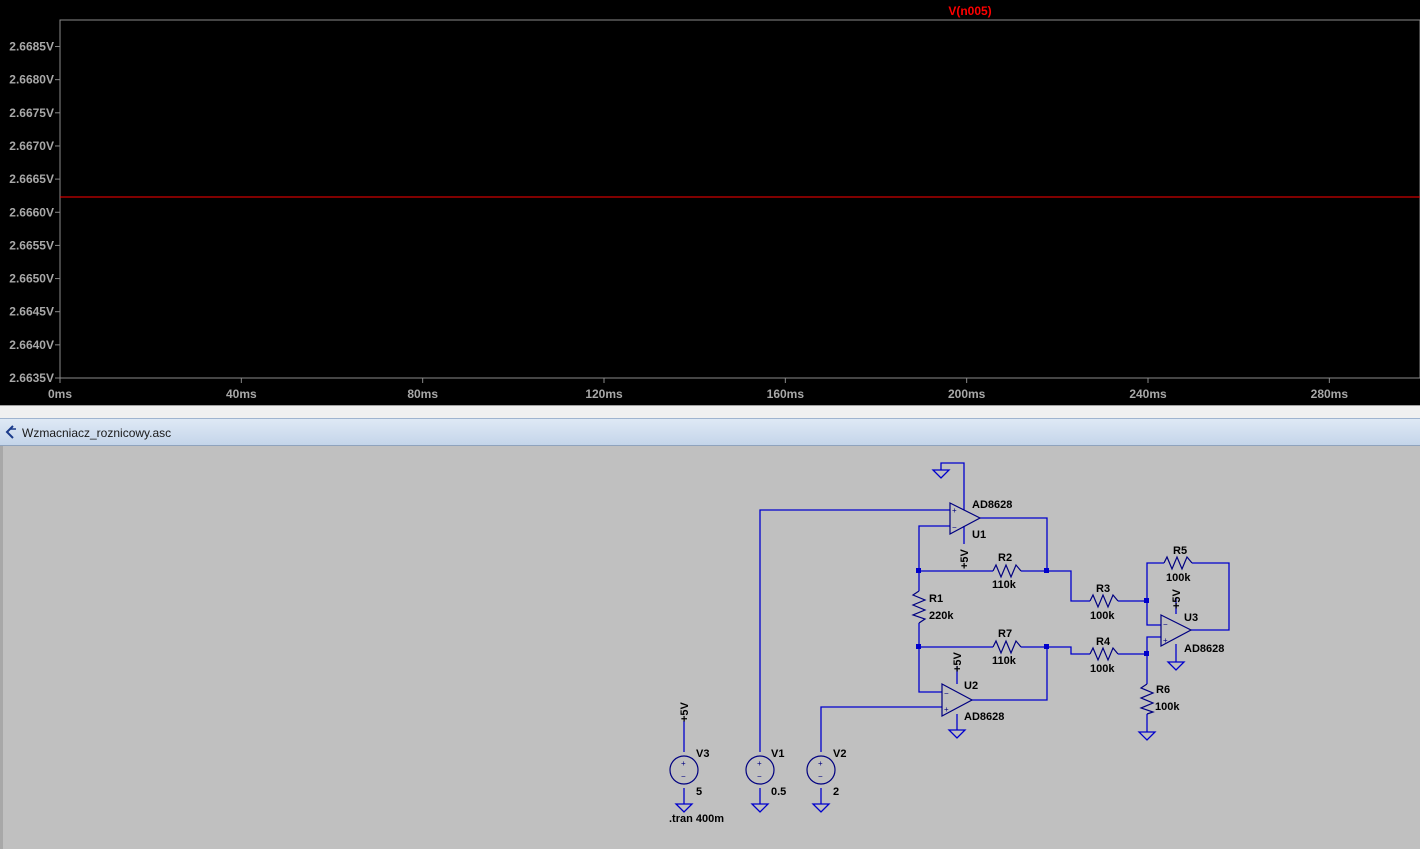  What do you see at coordinates (696, 819) in the screenshot?
I see `spice-directive: .tran 400m` at bounding box center [696, 819].